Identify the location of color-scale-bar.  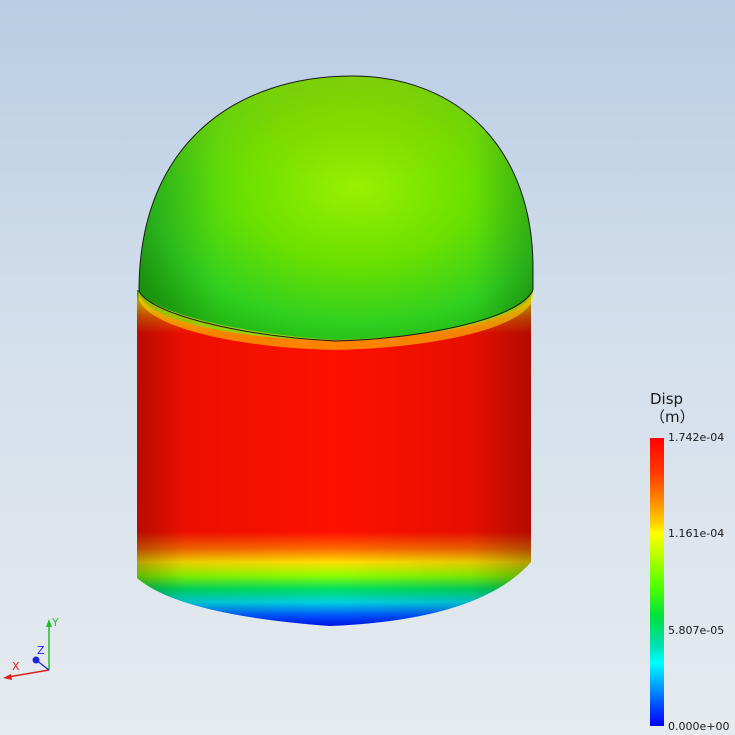
(657, 582).